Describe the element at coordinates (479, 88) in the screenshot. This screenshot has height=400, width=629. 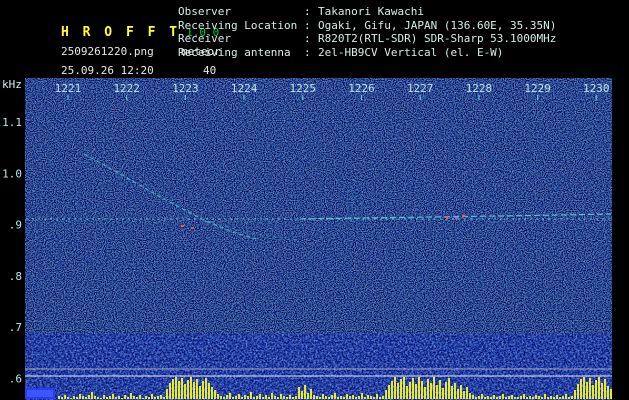
I see `time-tick-label: 1228` at that location.